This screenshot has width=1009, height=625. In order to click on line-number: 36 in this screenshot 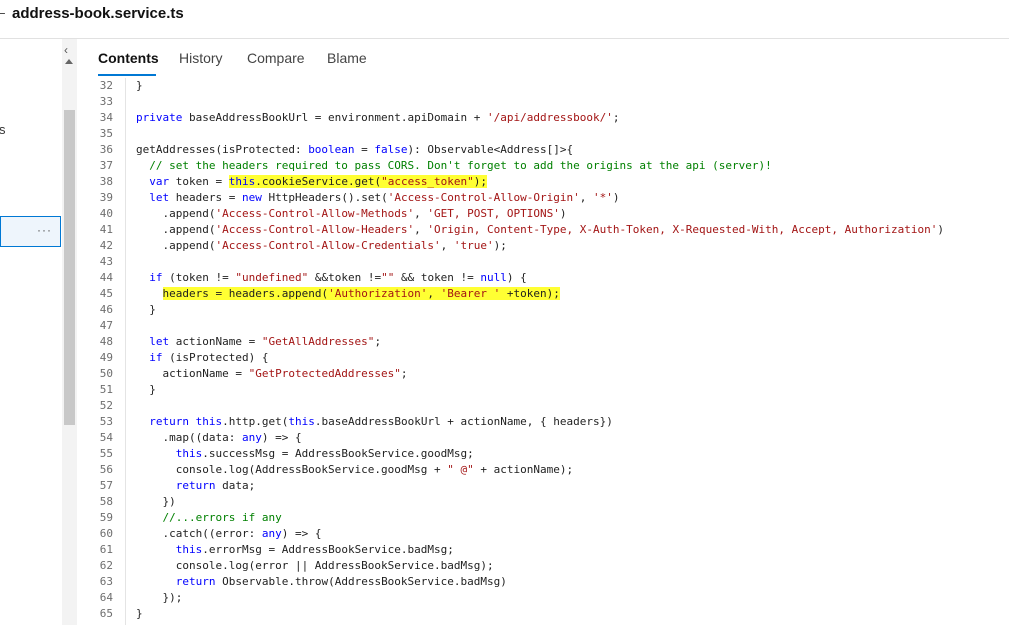, I will do `click(106, 149)`.